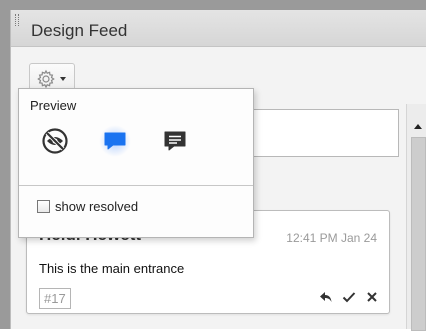 The width and height of the screenshot is (426, 331). What do you see at coordinates (112, 268) in the screenshot?
I see `comment-text: This is the main entrance` at bounding box center [112, 268].